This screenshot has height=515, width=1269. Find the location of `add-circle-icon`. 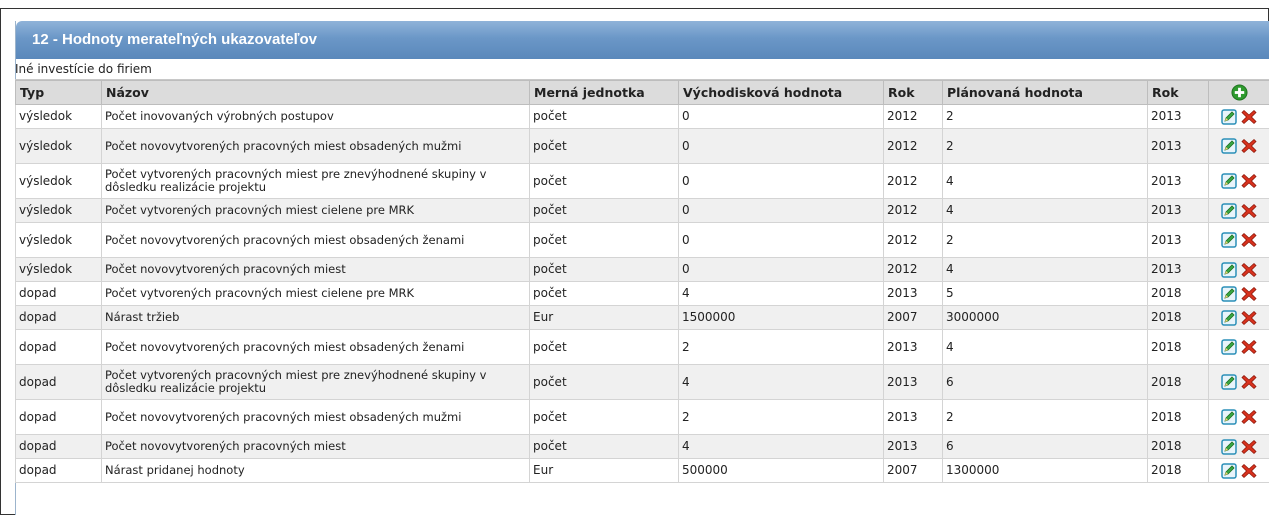

add-circle-icon is located at coordinates (1239, 92).